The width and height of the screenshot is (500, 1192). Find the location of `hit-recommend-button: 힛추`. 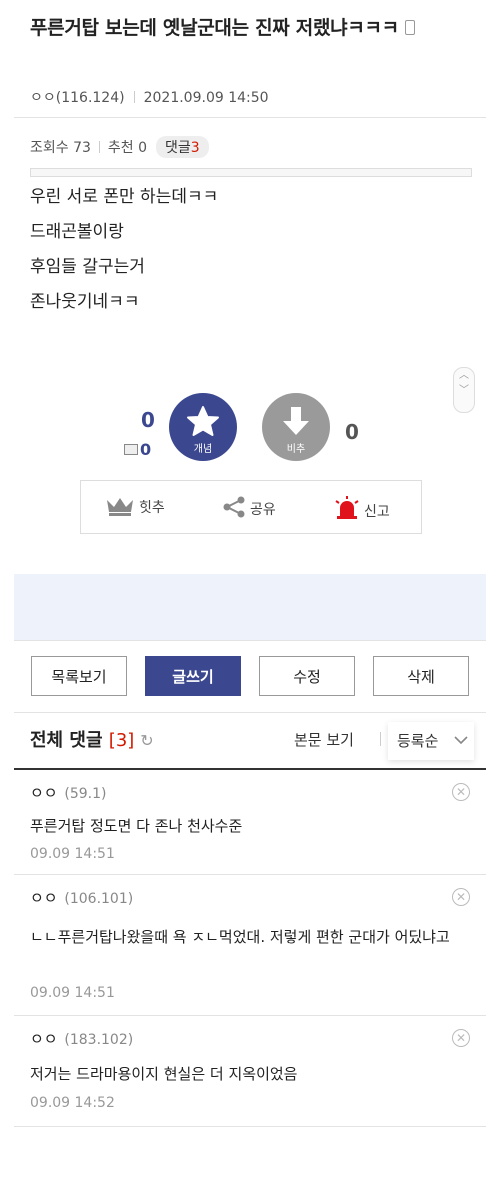

hit-recommend-button: 힛추 is located at coordinates (135, 506).